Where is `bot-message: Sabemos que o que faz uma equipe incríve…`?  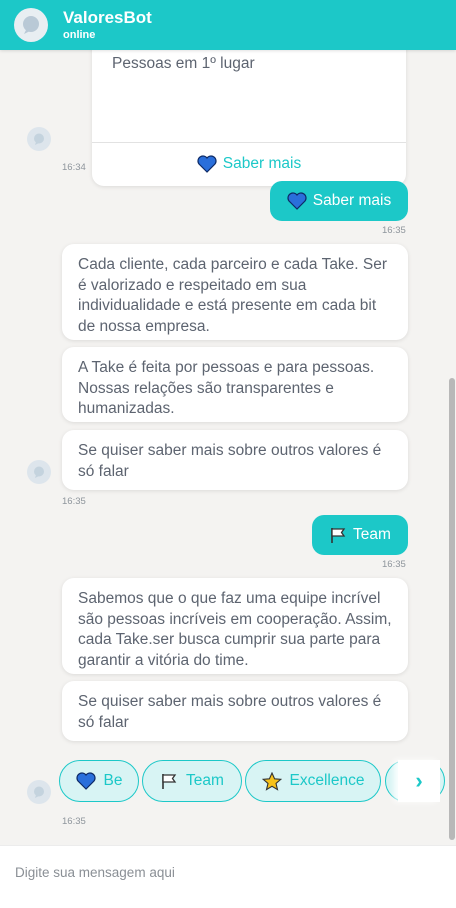 bot-message: Sabemos que o que faz uma equipe incríve… is located at coordinates (235, 626).